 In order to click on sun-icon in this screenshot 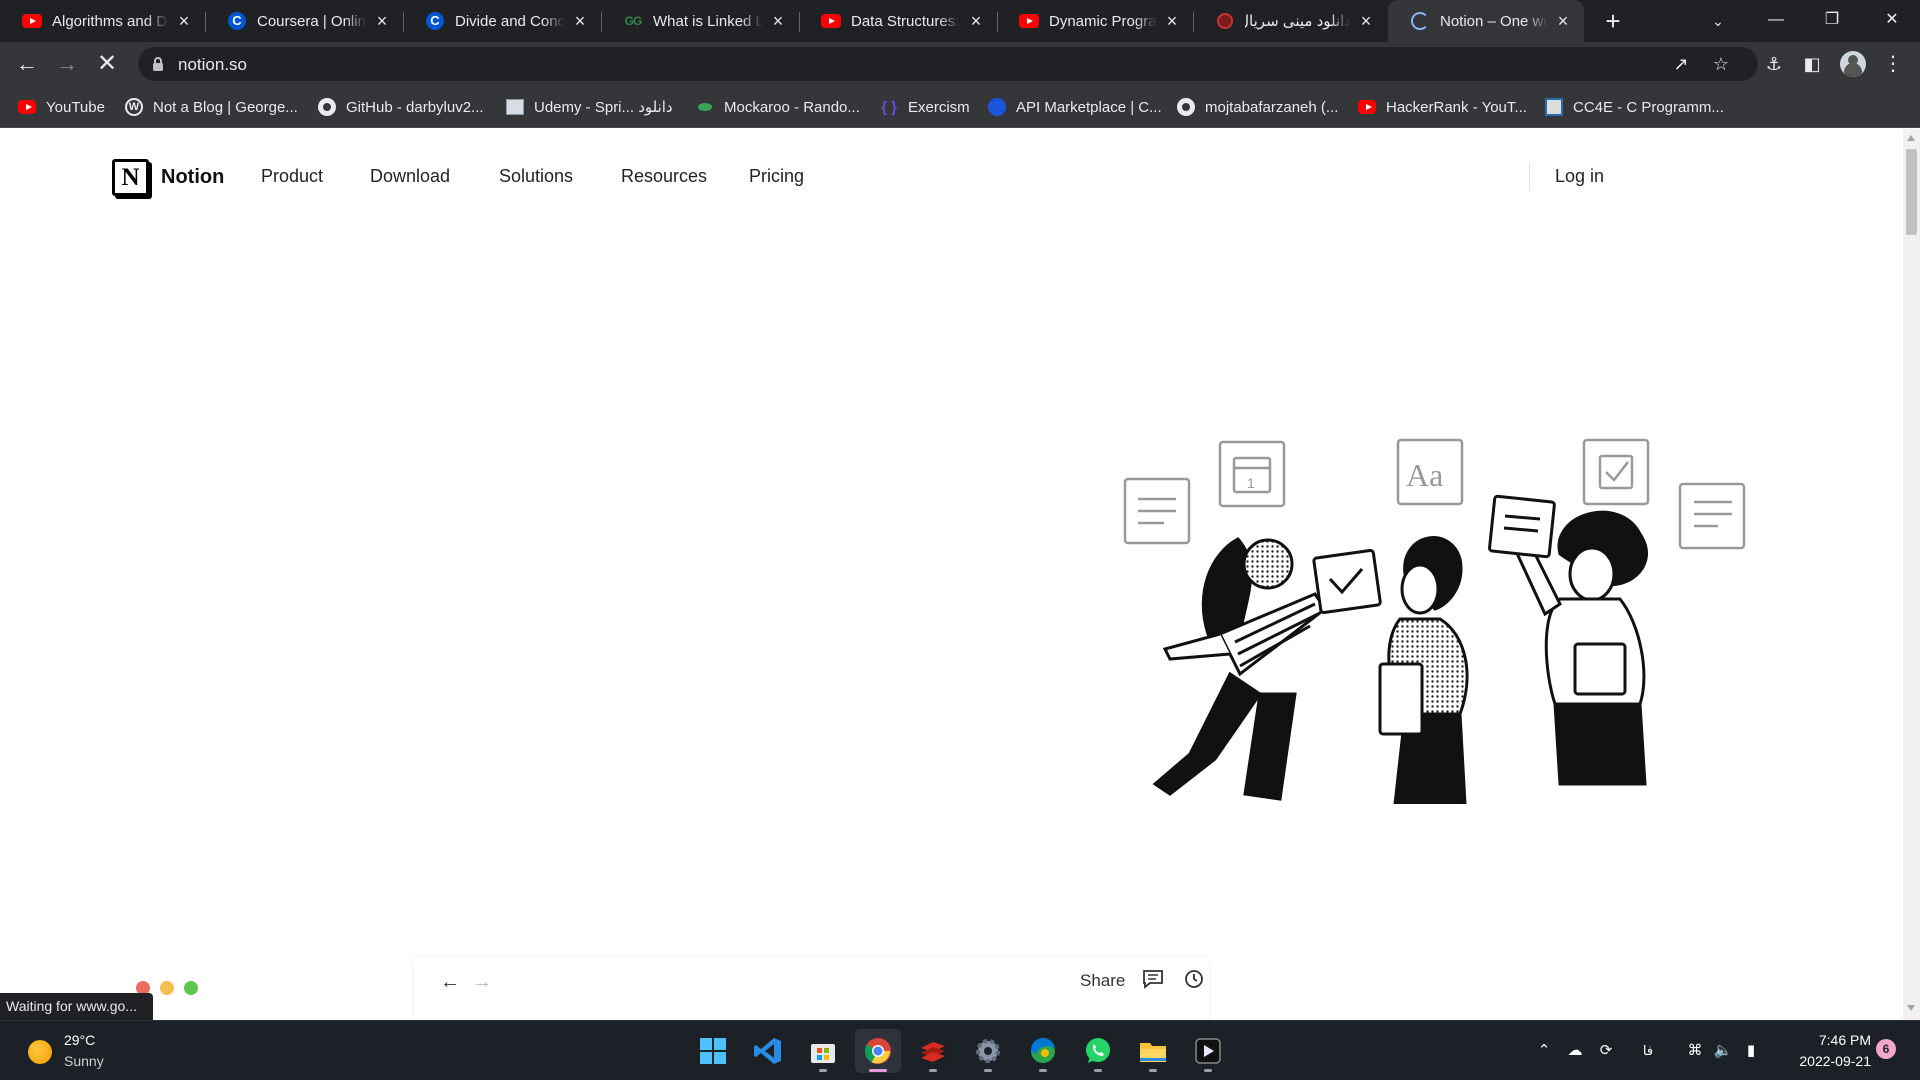, I will do `click(40, 1052)`.